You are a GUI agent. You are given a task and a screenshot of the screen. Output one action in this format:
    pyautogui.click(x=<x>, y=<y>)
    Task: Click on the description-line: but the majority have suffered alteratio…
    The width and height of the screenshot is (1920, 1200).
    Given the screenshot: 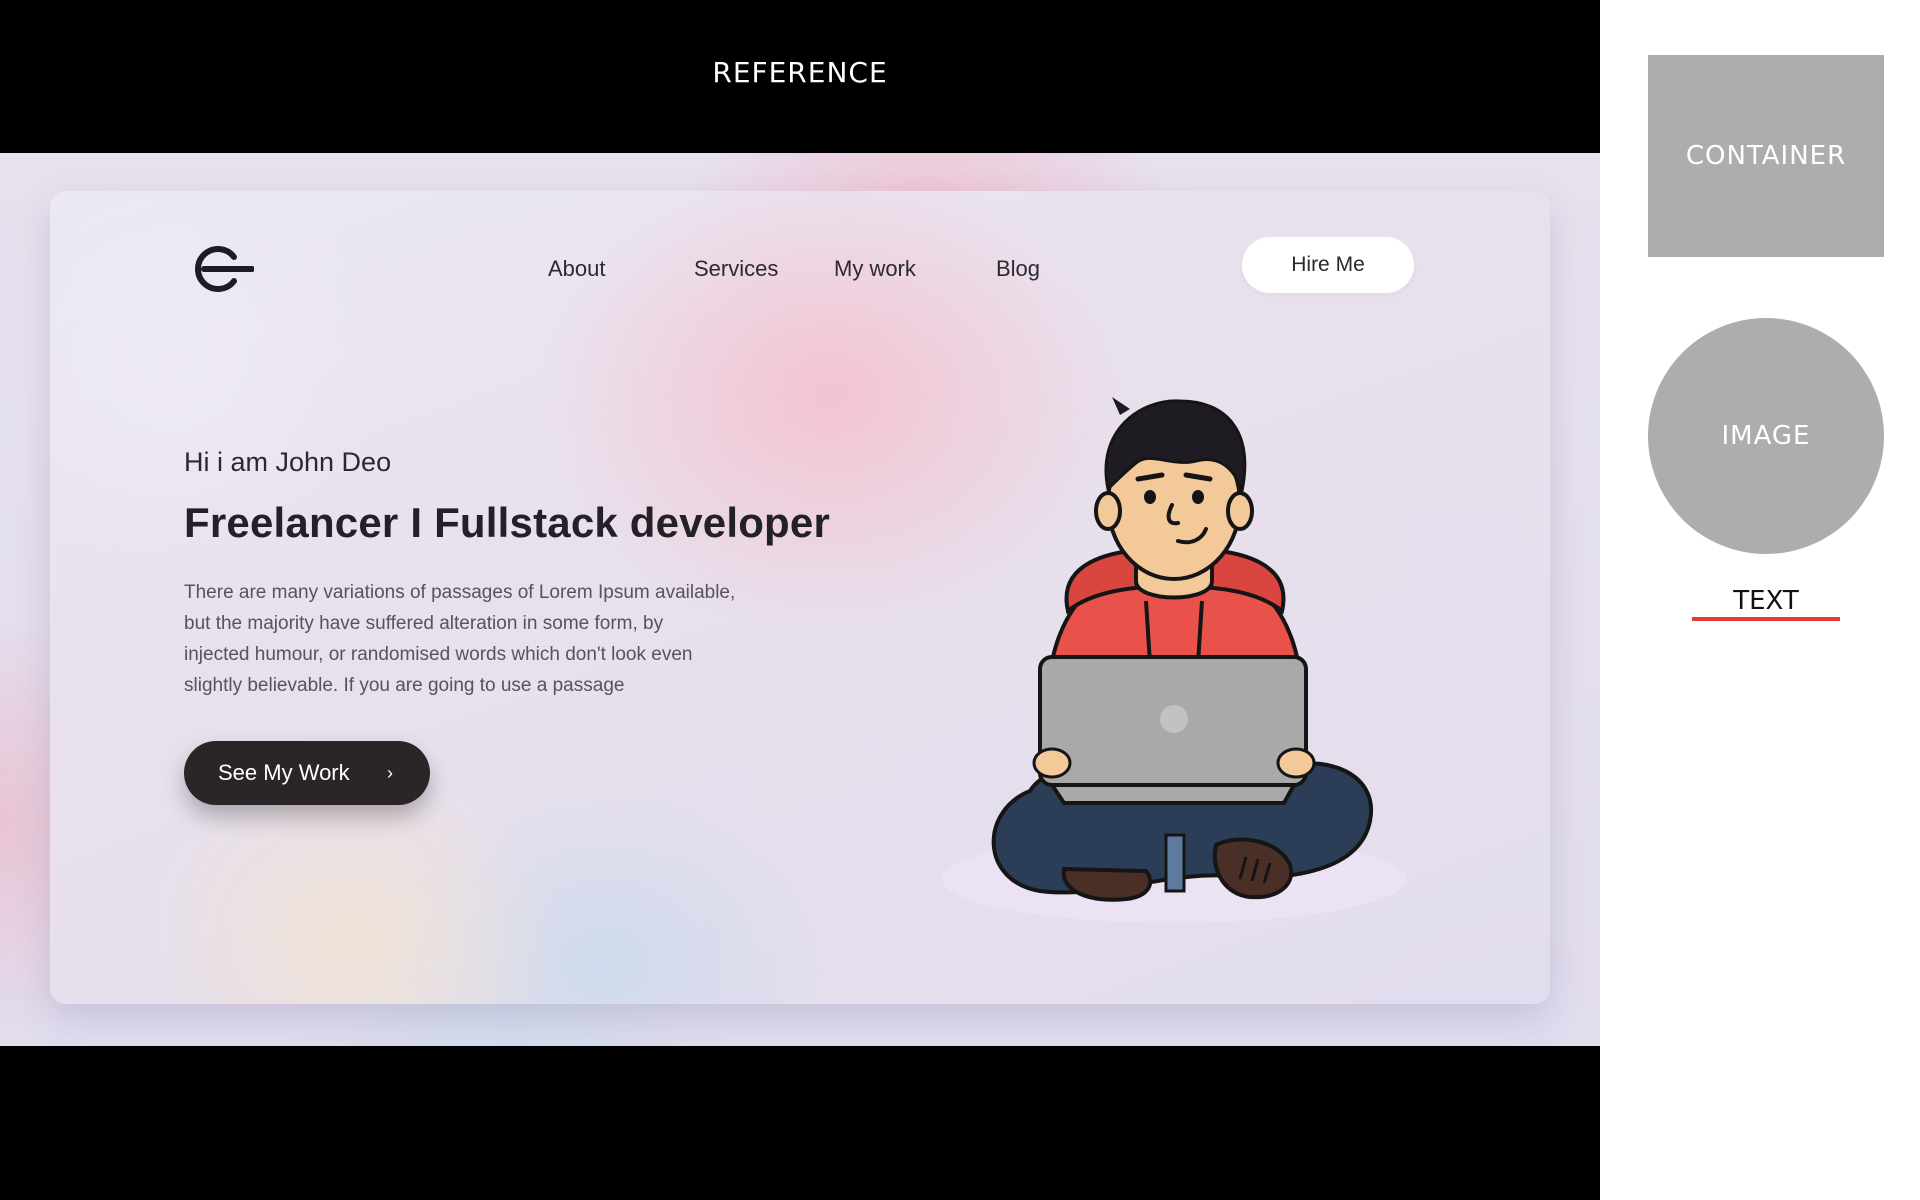 What is the action you would take?
    pyautogui.click(x=424, y=623)
    